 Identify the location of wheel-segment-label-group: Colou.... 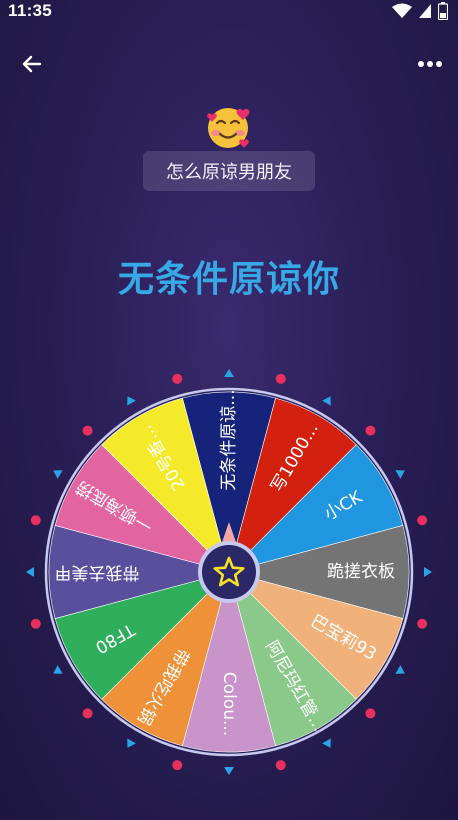
(229, 704).